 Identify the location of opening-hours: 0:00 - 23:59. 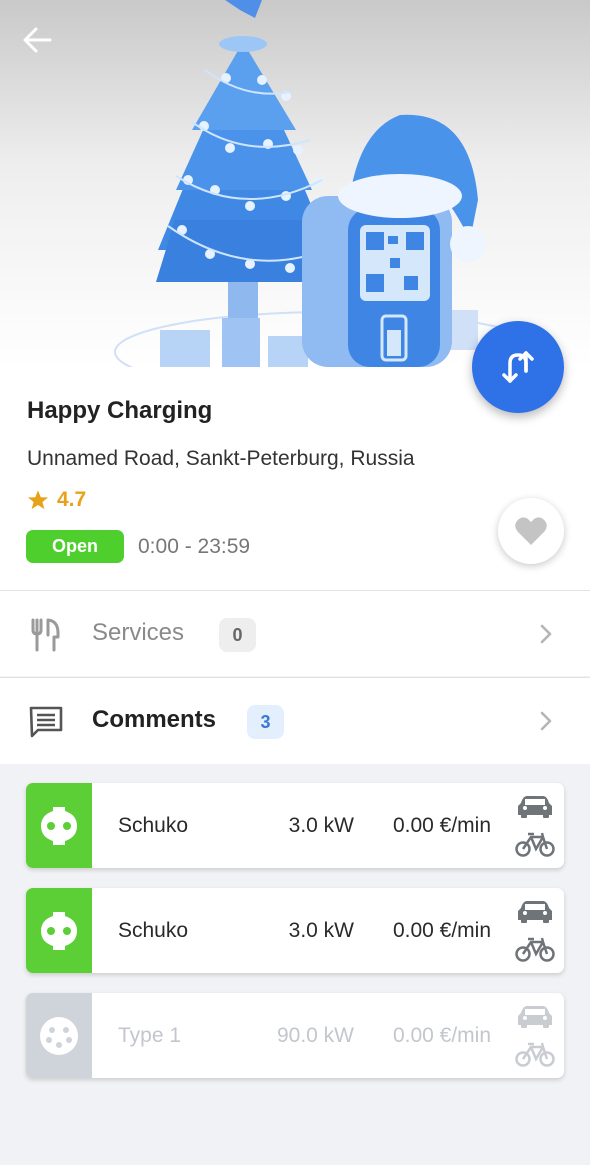
(194, 546).